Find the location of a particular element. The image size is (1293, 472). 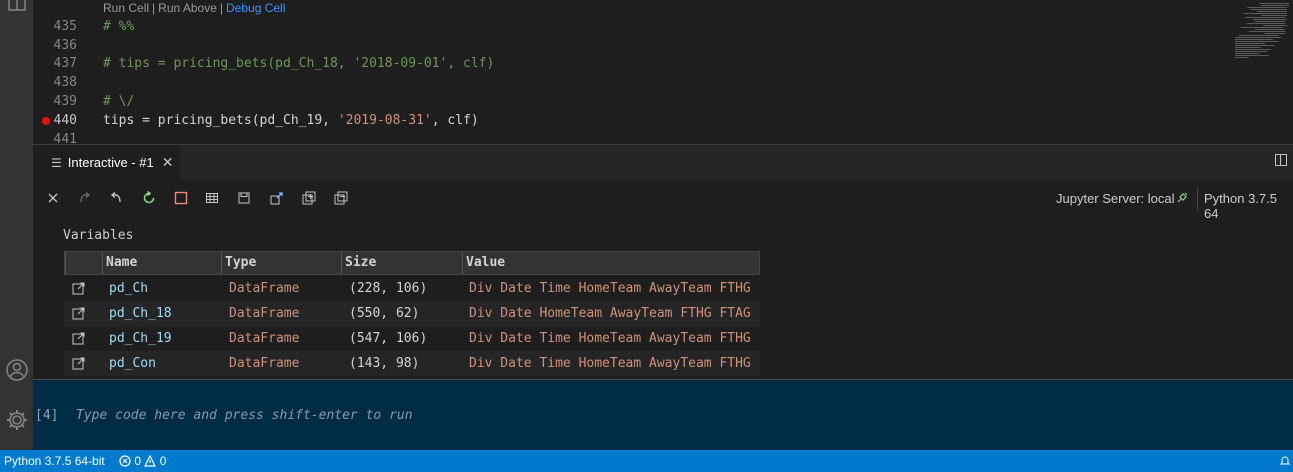

status-bar: Python 3.7.5 64-bit 0 0 is located at coordinates (646, 461).